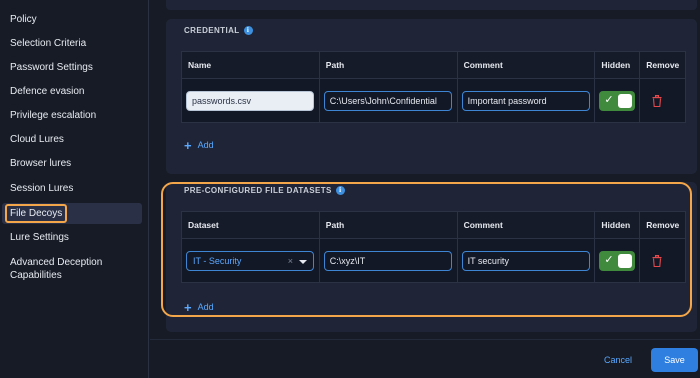  What do you see at coordinates (290, 261) in the screenshot?
I see `clear-icon: ×` at bounding box center [290, 261].